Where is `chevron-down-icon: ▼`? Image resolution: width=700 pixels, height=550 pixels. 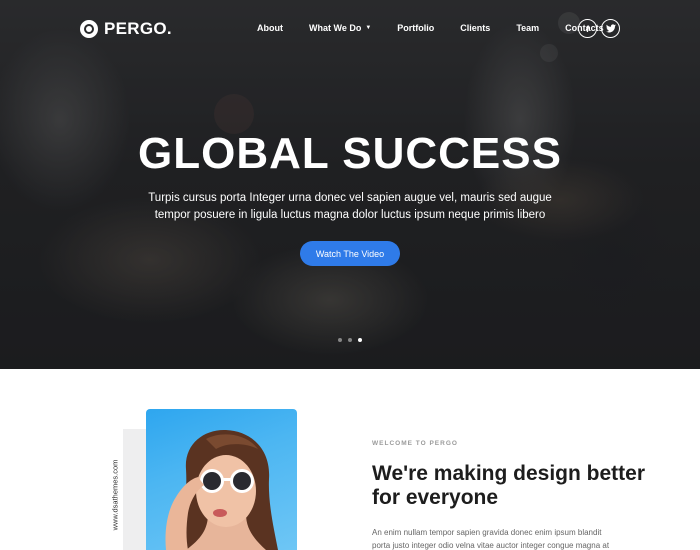 chevron-down-icon: ▼ is located at coordinates (368, 28).